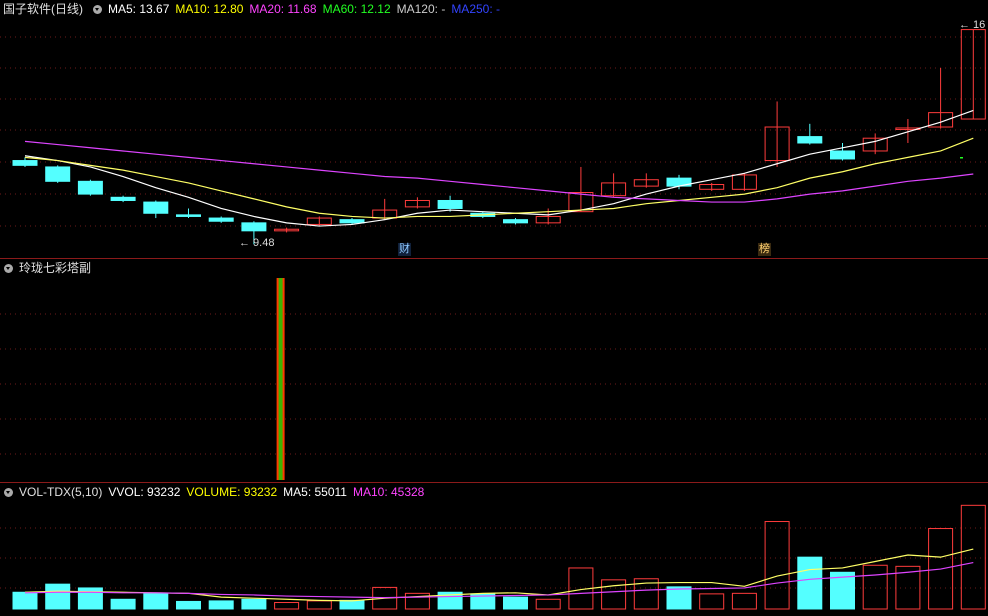  What do you see at coordinates (764, 249) in the screenshot?
I see `ranking-marker: 榜` at bounding box center [764, 249].